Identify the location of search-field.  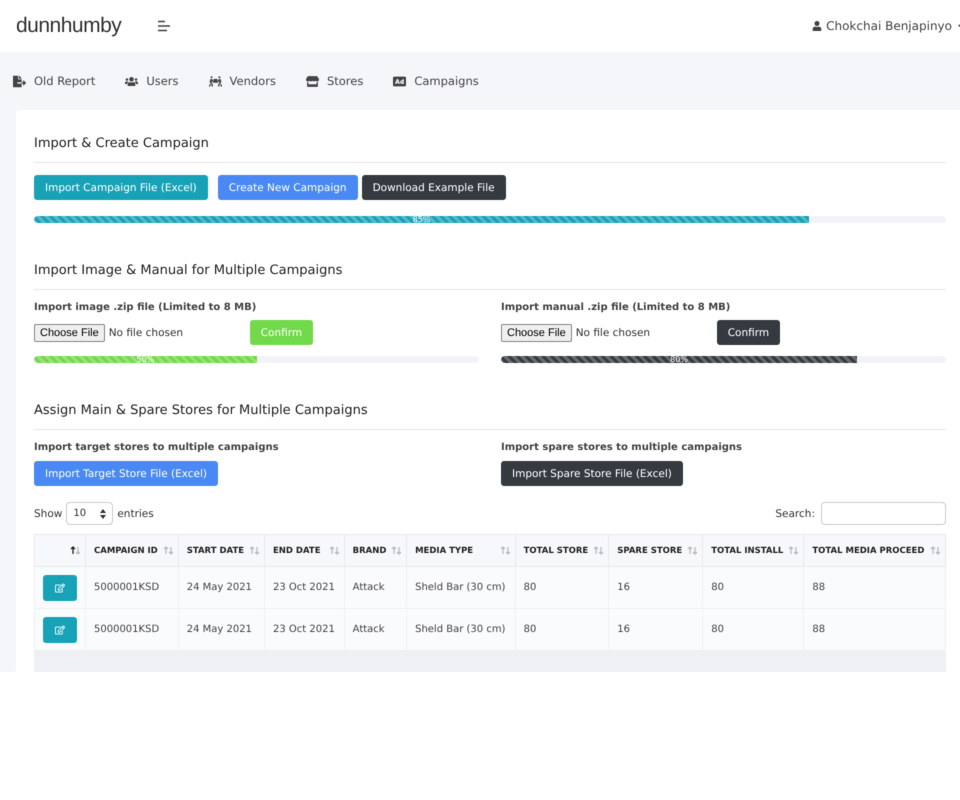
(883, 513).